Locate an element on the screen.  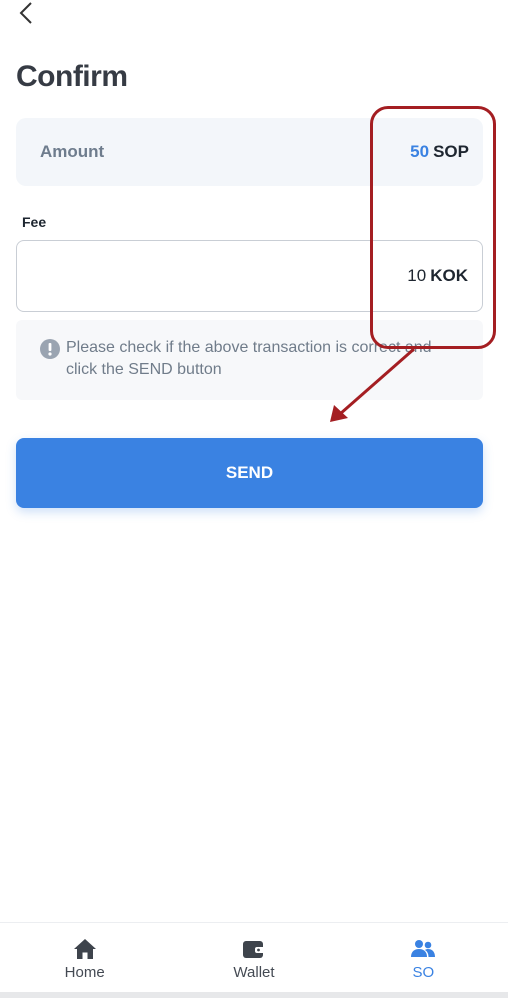
chevron-left-icon is located at coordinates (25, 13).